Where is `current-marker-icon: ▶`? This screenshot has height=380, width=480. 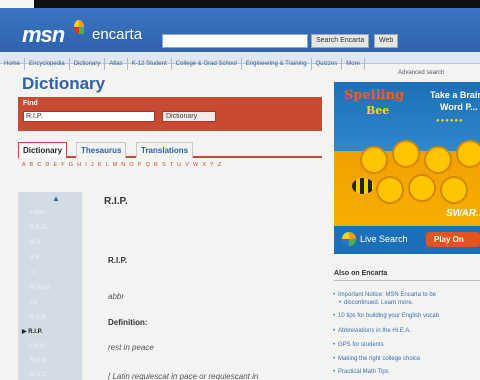 current-marker-icon: ▶ is located at coordinates (24, 332).